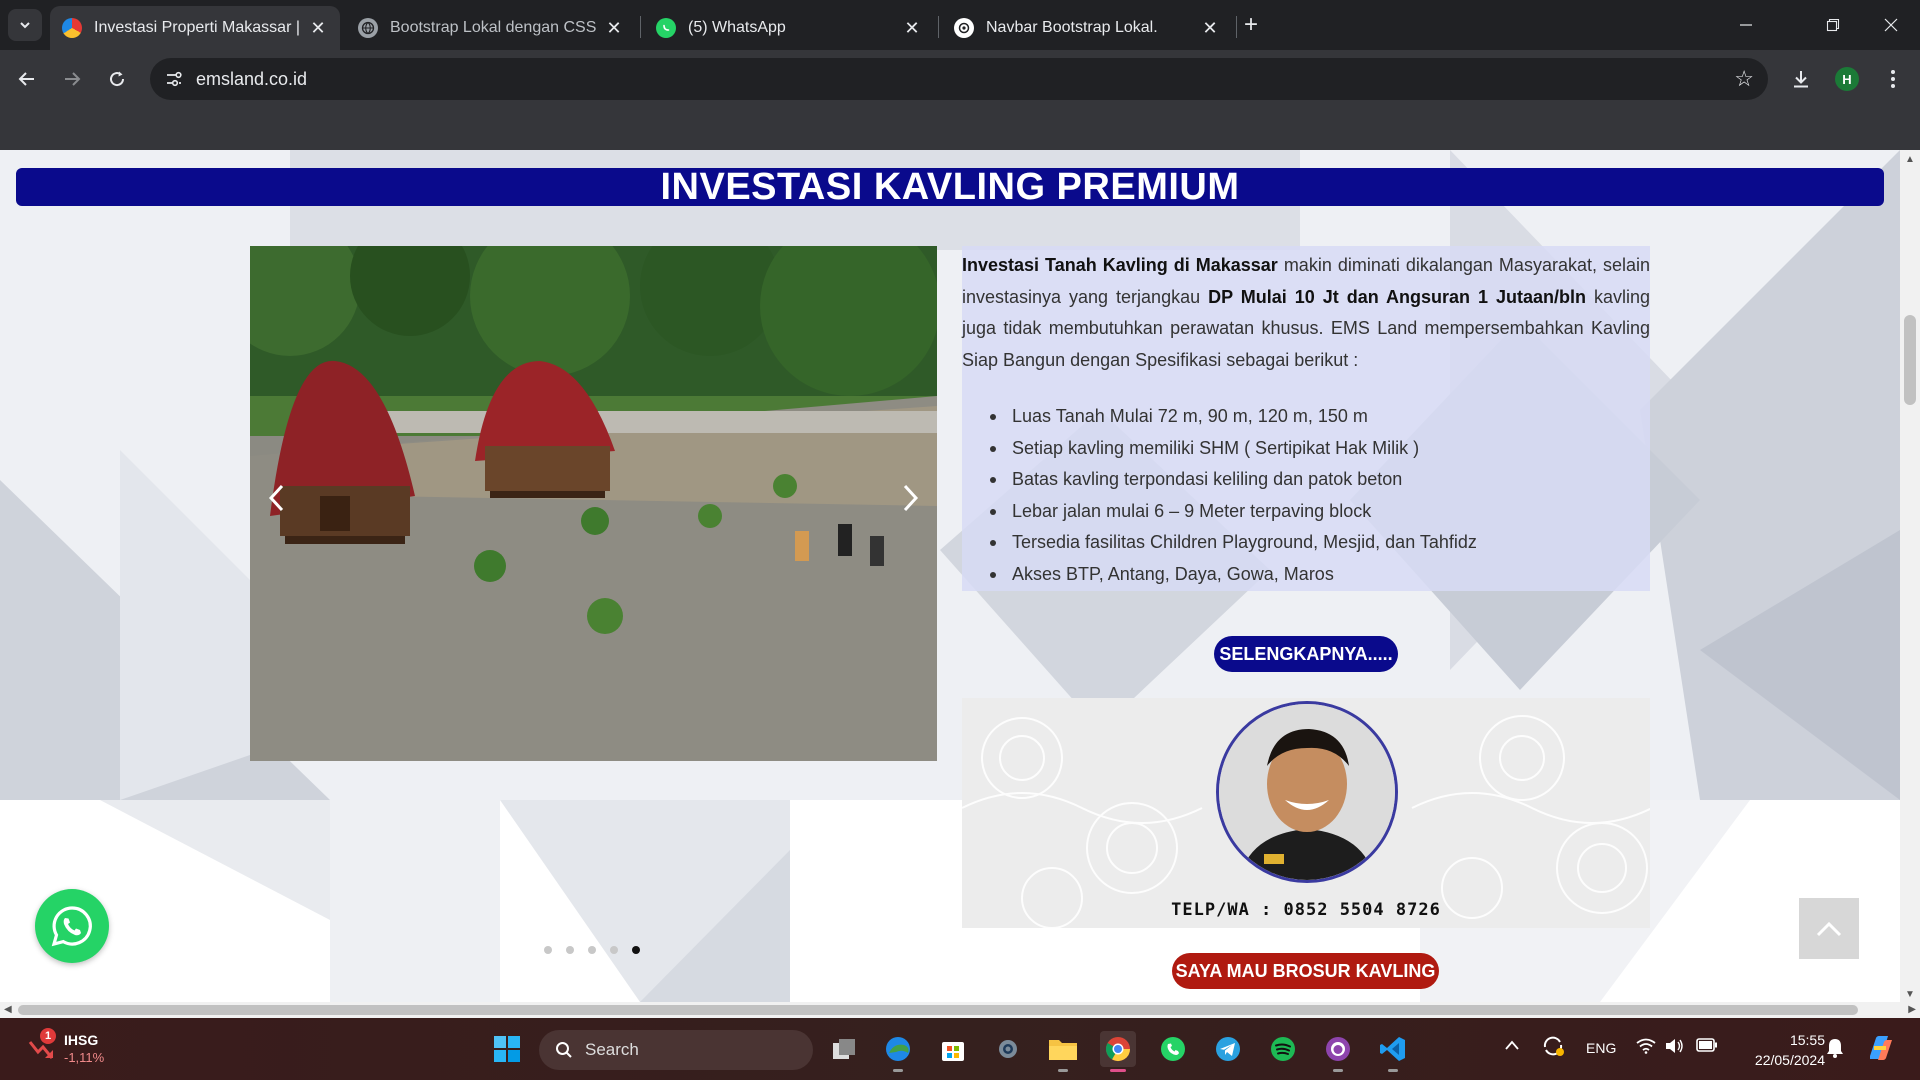  Describe the element at coordinates (960, 129) in the screenshot. I see `bookmark-bar` at that location.